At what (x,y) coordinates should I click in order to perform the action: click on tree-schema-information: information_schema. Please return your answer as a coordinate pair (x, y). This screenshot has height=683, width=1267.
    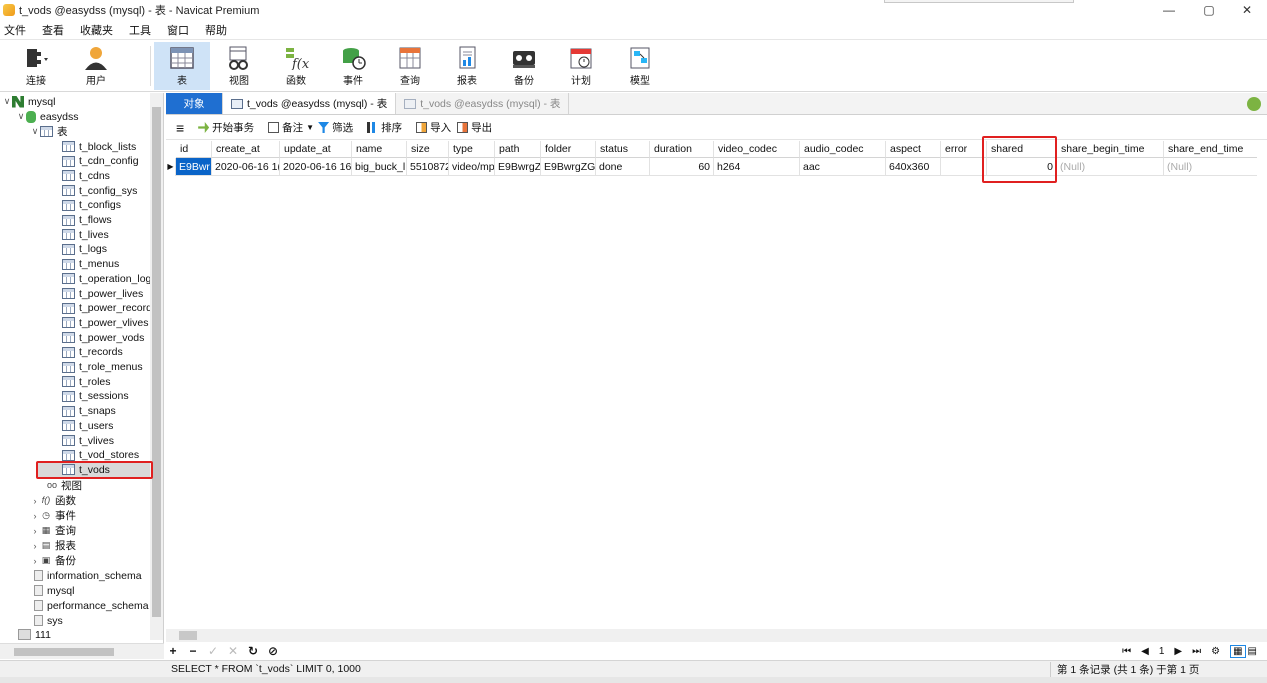
    Looking at the image, I should click on (88, 575).